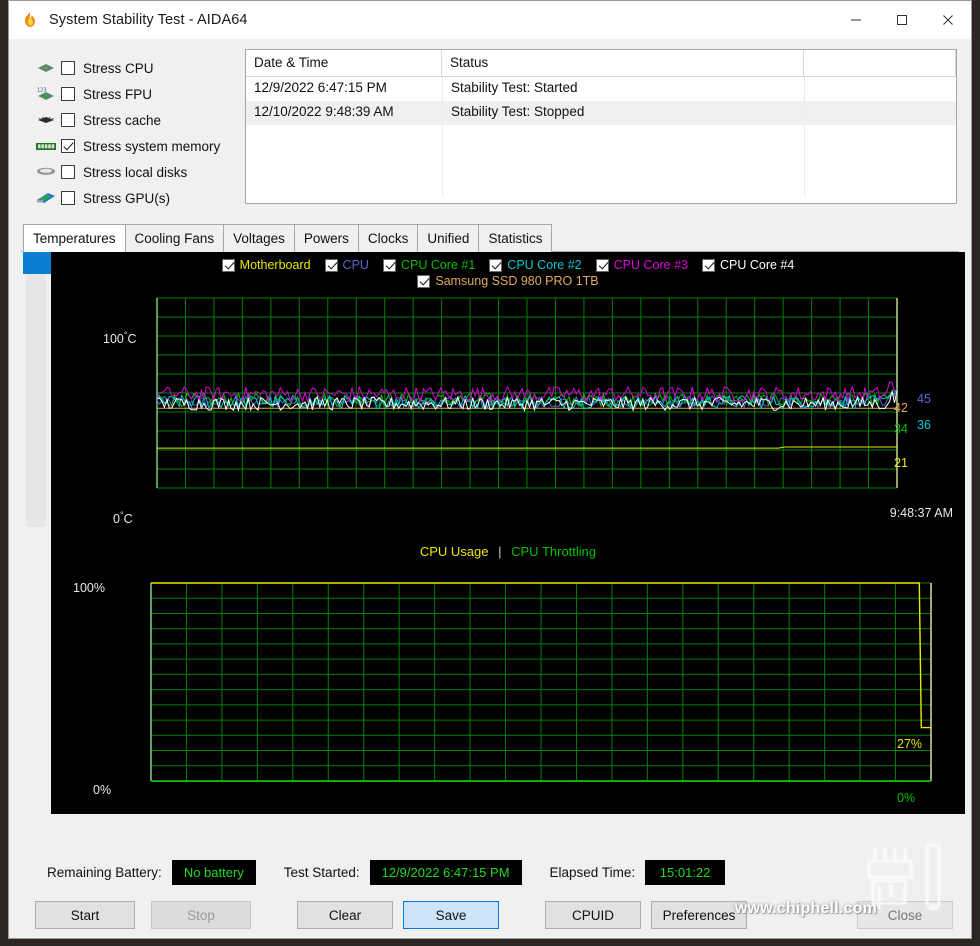 The width and height of the screenshot is (980, 946). What do you see at coordinates (321, 872) in the screenshot?
I see `test-started-label: Test Started:` at bounding box center [321, 872].